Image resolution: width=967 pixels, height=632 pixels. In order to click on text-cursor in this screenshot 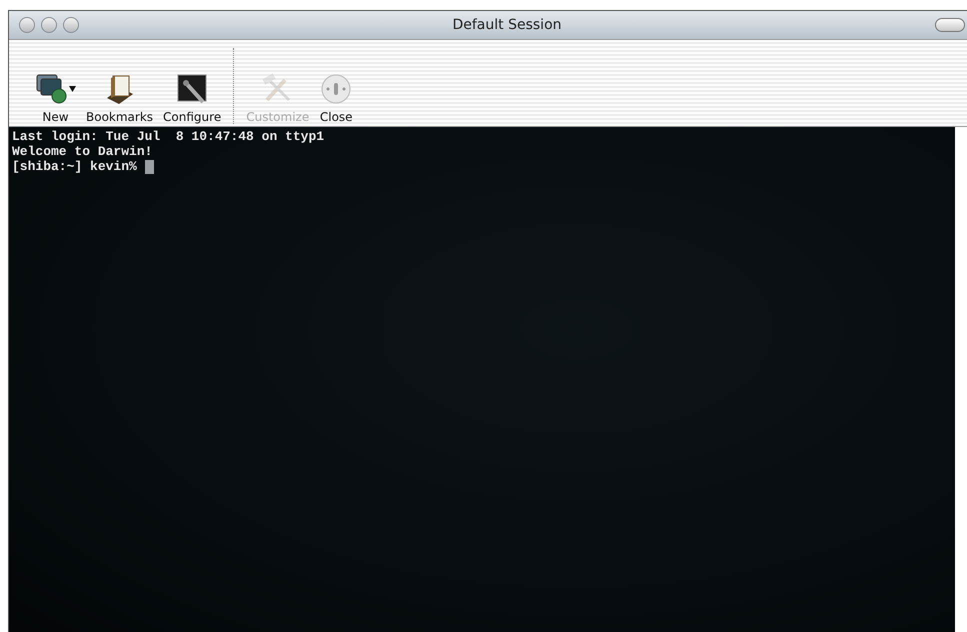, I will do `click(149, 167)`.